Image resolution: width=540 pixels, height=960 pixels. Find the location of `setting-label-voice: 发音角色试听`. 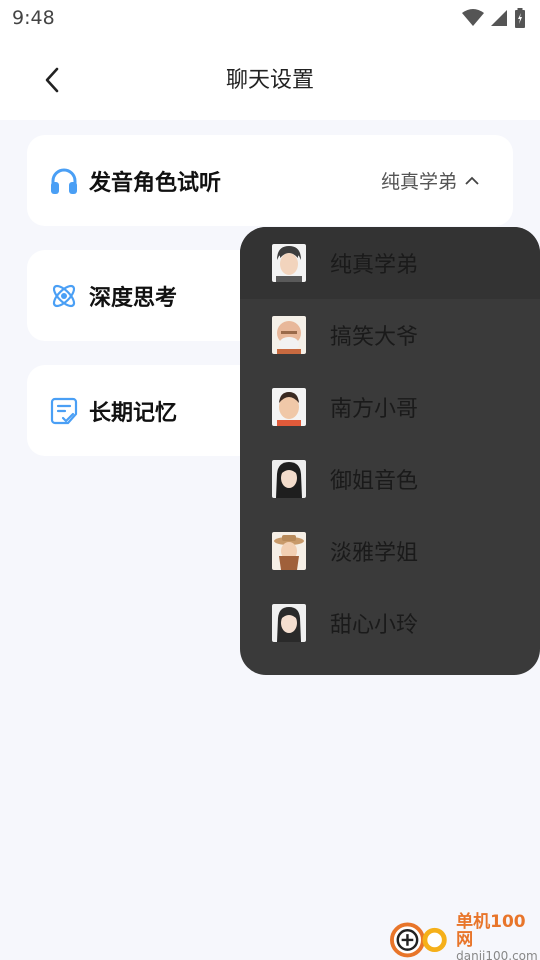

setting-label-voice: 发音角色试听 is located at coordinates (155, 183).